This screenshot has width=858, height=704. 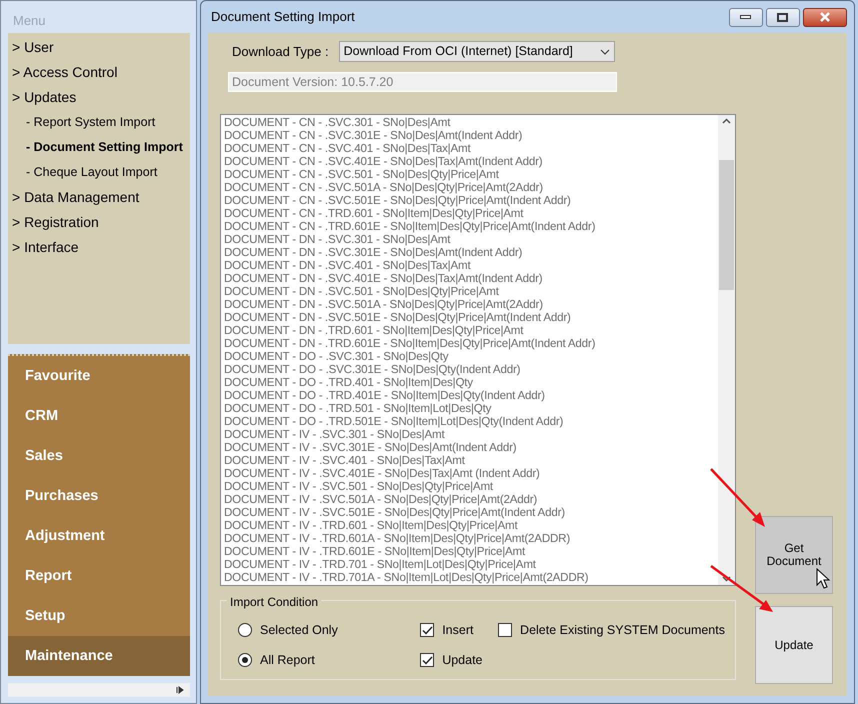 What do you see at coordinates (469, 395) in the screenshot?
I see `list-item: DOCUMENT - DO - .TRD.401E - SNo|Item|Des|Qty(Indent Addr)` at bounding box center [469, 395].